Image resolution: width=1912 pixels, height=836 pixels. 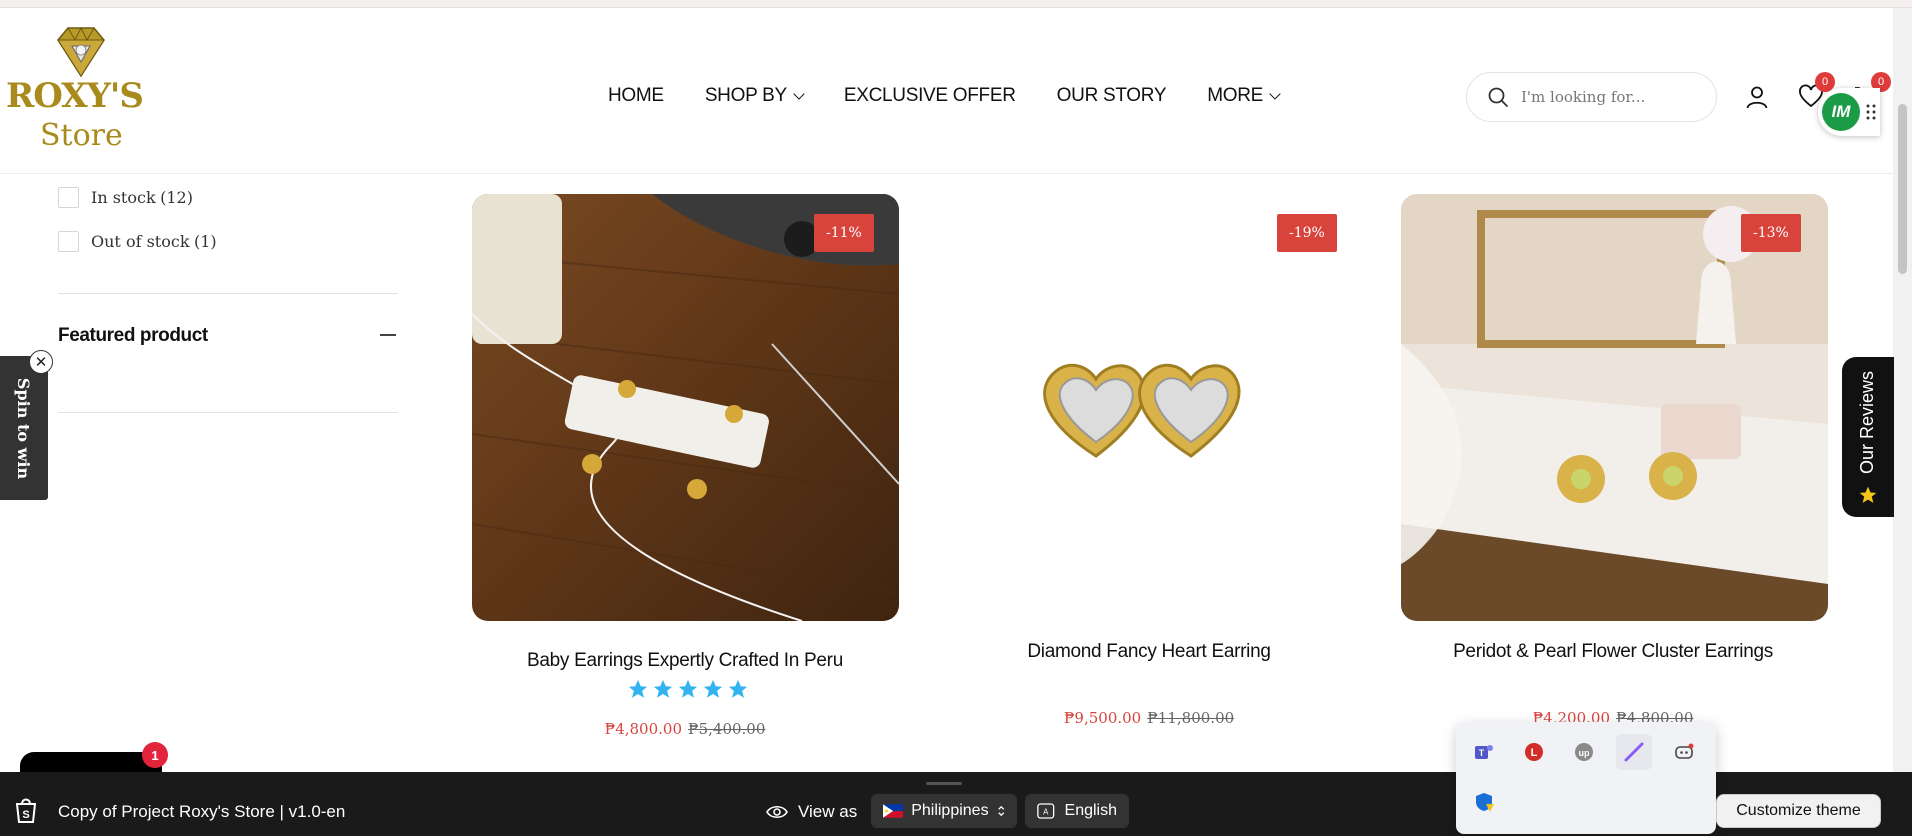 I want to click on nav-exclusive-offer-label: EXCLUSIVE OFFER, so click(x=929, y=95).